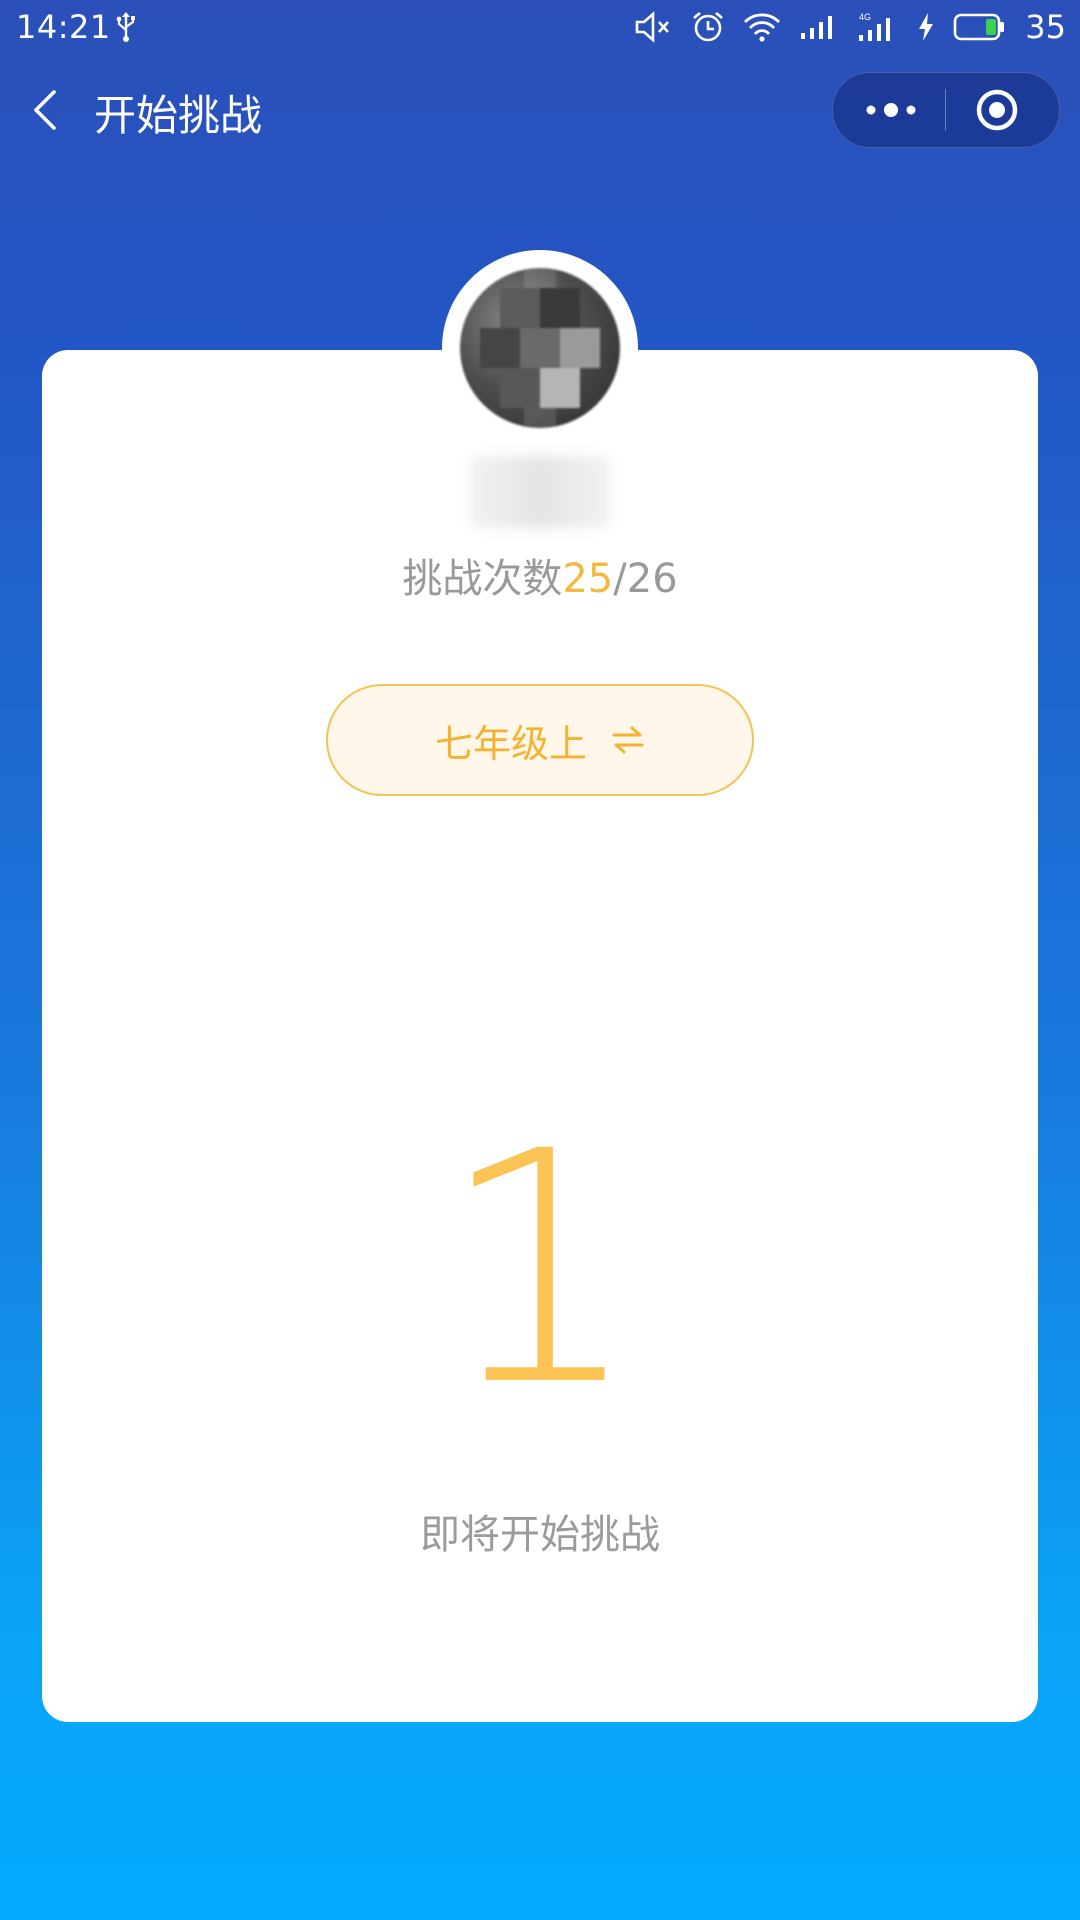  What do you see at coordinates (540, 1270) in the screenshot?
I see `countdown-number: 1` at bounding box center [540, 1270].